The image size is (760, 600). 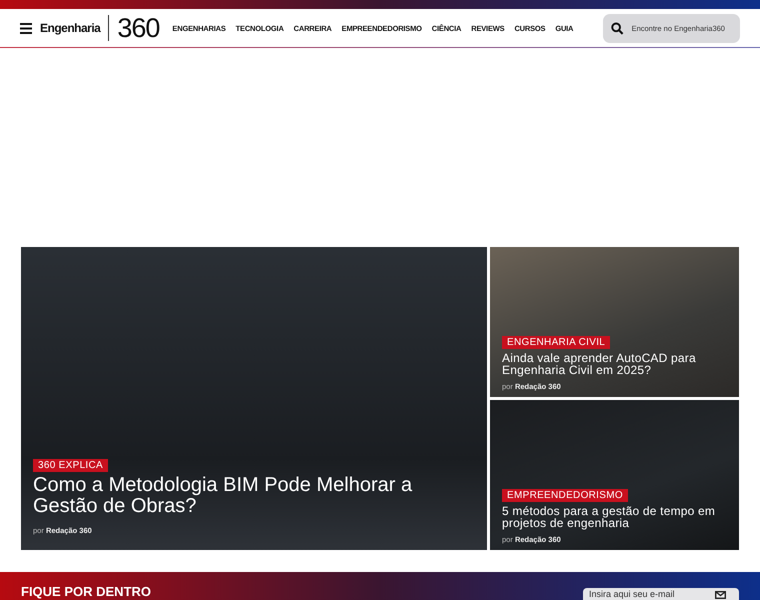 I want to click on newsletter-title: FIQUE POR DENTRO, so click(x=86, y=591).